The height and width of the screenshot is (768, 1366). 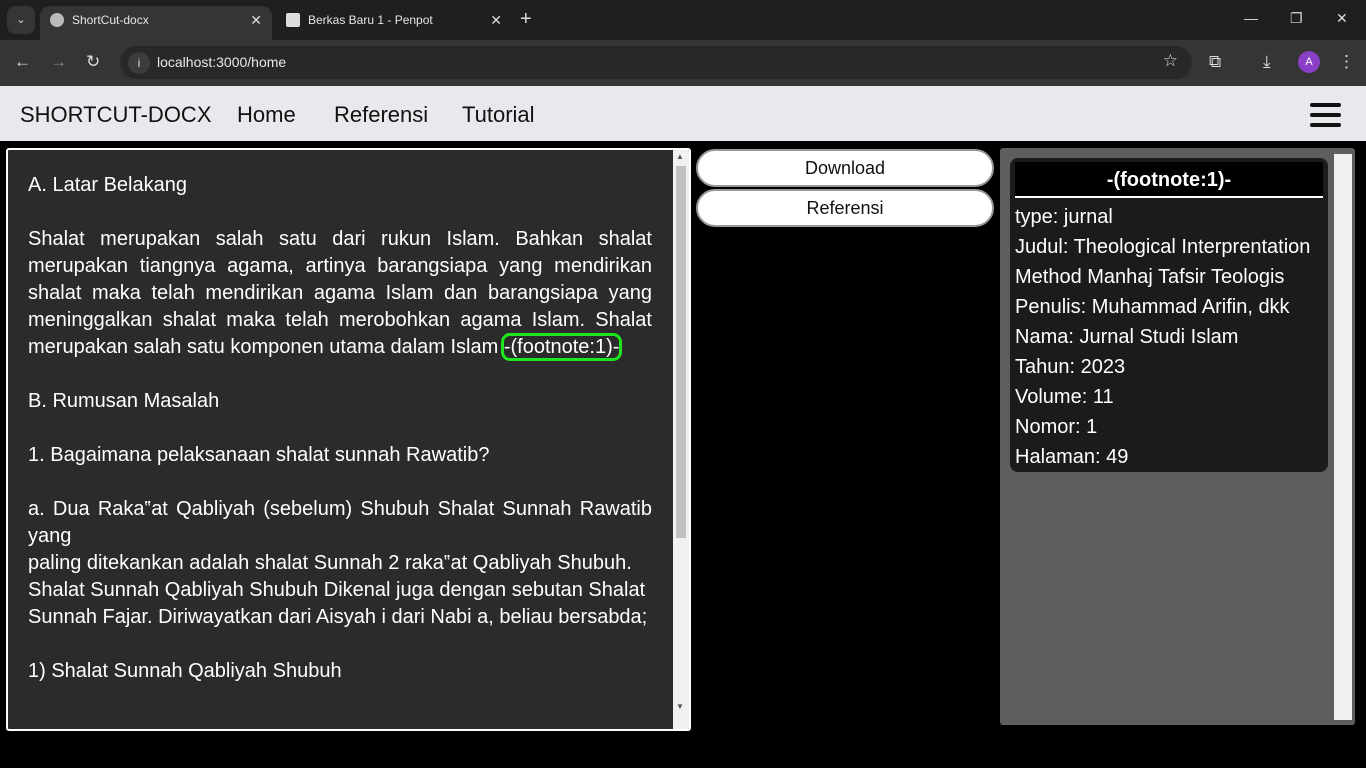 What do you see at coordinates (1163, 247) in the screenshot?
I see `field-judul: Judul: Theological Interprentation` at bounding box center [1163, 247].